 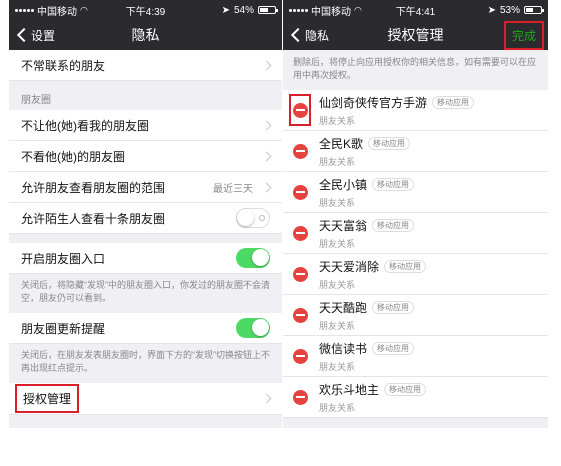 What do you see at coordinates (233, 189) in the screenshot?
I see `moments-range-value: 最近三天` at bounding box center [233, 189].